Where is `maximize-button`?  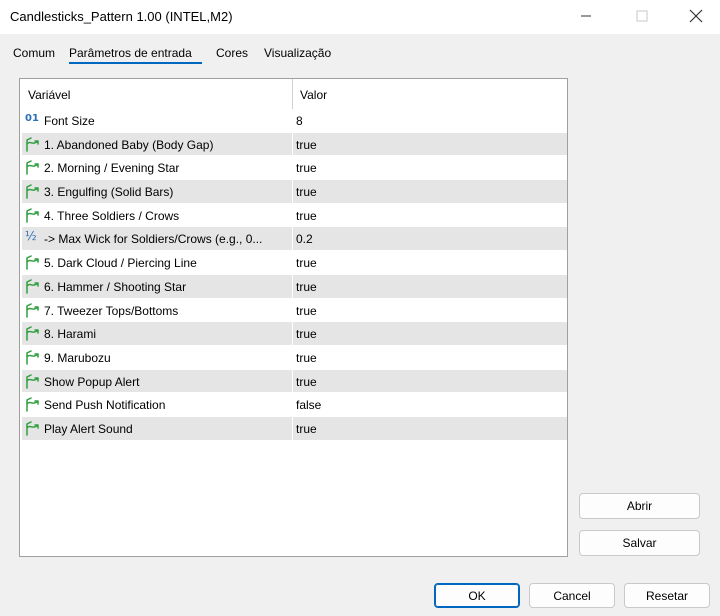
maximize-button is located at coordinates (642, 16).